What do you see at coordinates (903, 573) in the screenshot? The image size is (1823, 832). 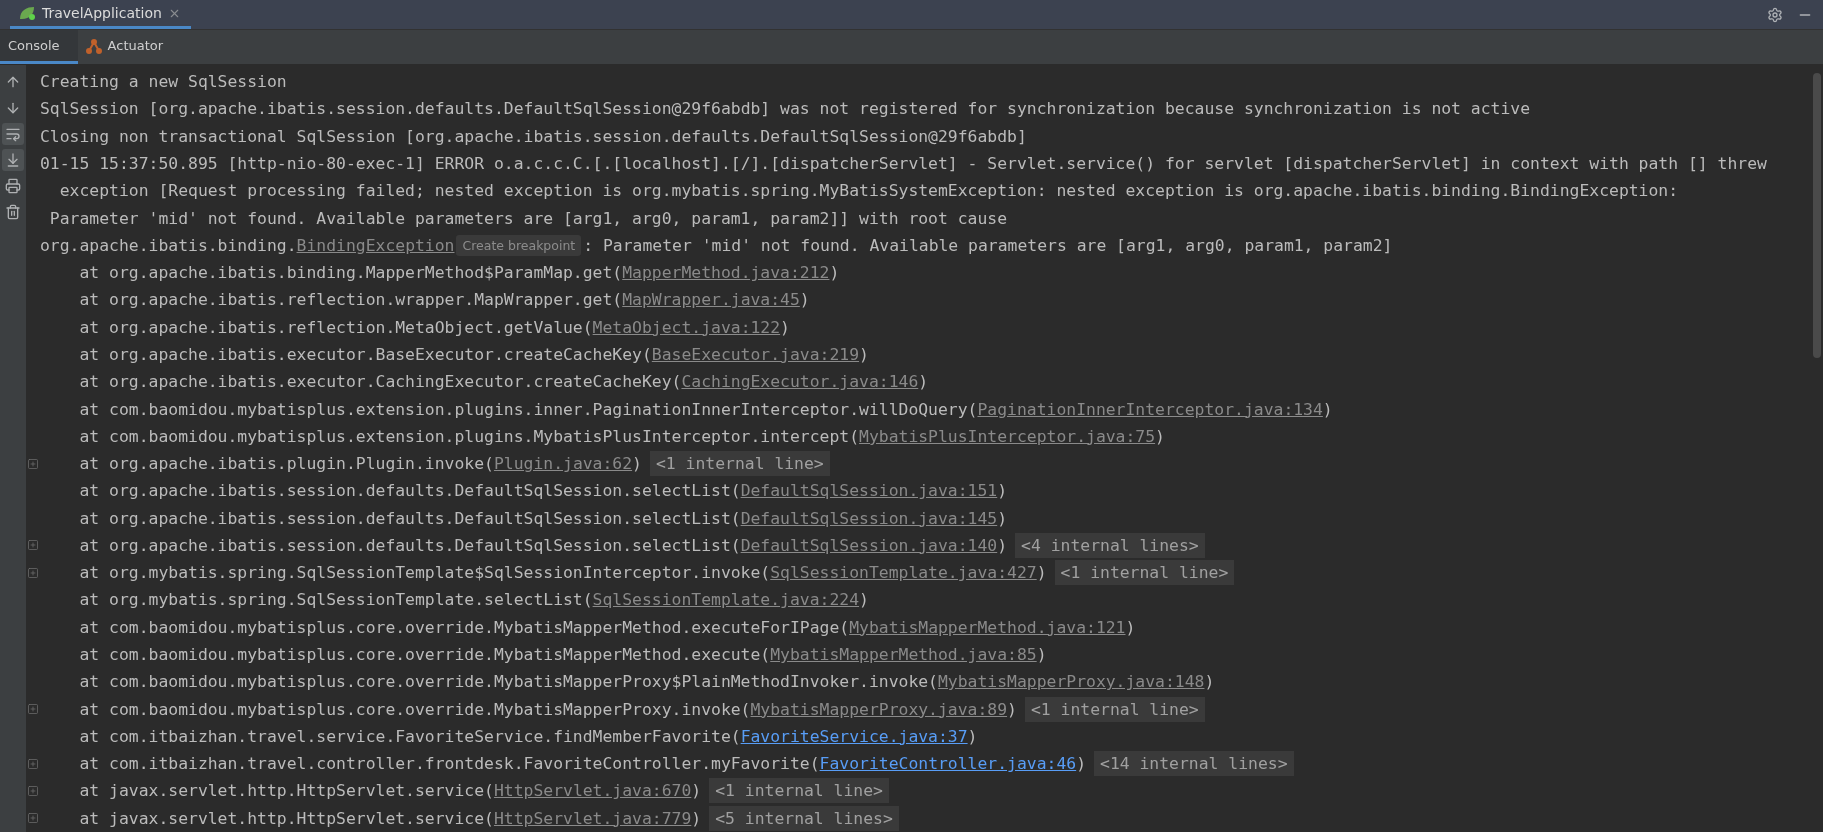 I see `source-link: SqlSessionTemplate.java:427` at bounding box center [903, 573].